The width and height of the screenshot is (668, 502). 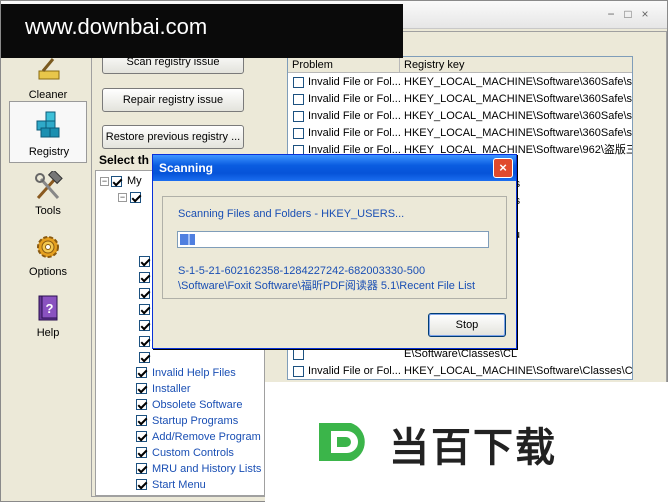 What do you see at coordinates (473, 448) in the screenshot?
I see `brand-text: 当百下载` at bounding box center [473, 448].